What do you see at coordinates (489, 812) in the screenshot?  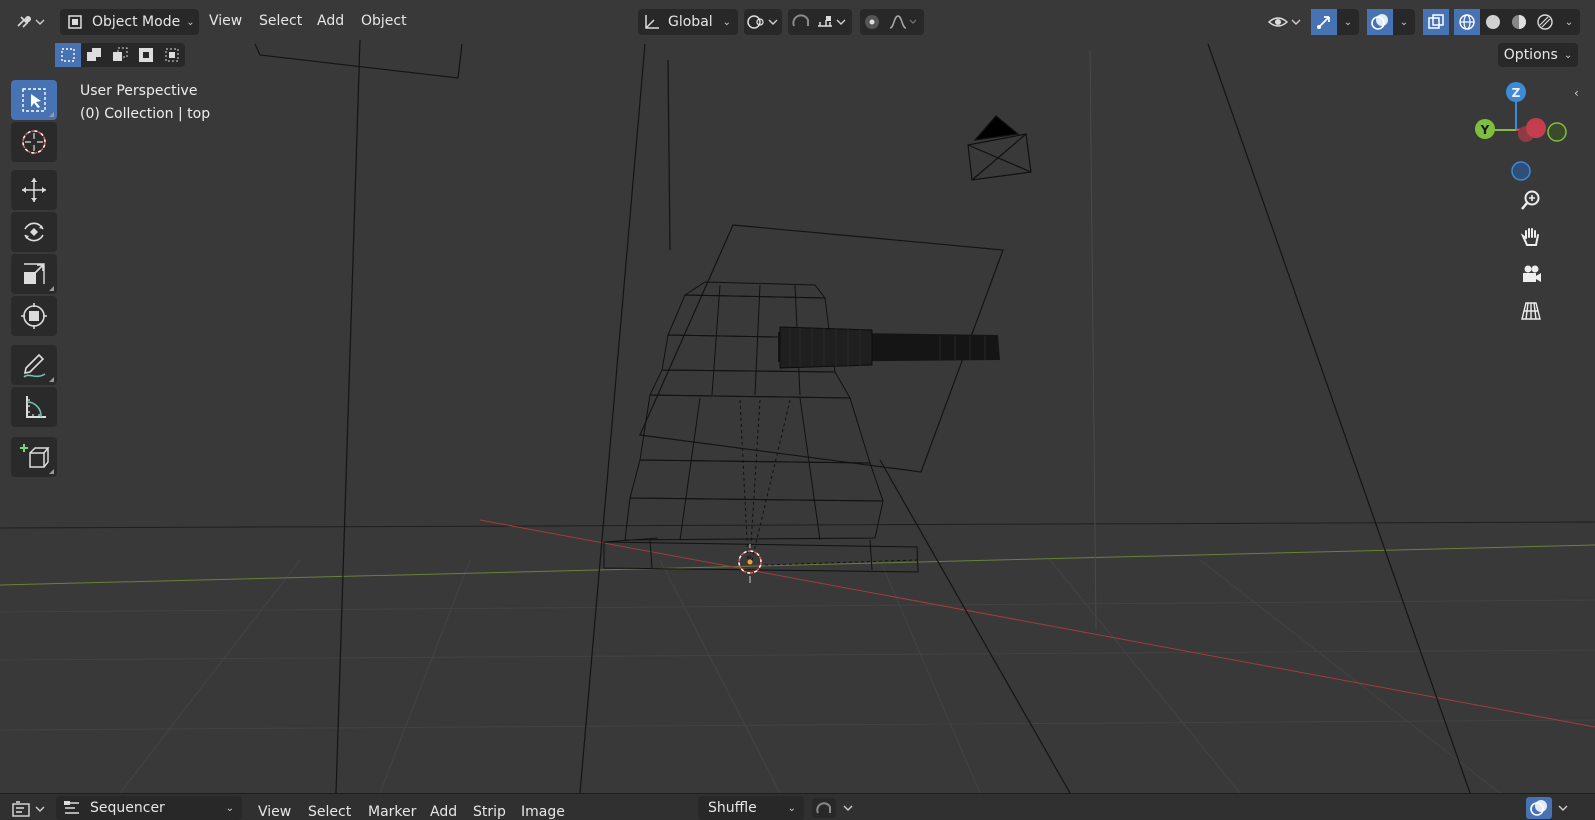 I see `footer-menu-strip: Strip` at bounding box center [489, 812].